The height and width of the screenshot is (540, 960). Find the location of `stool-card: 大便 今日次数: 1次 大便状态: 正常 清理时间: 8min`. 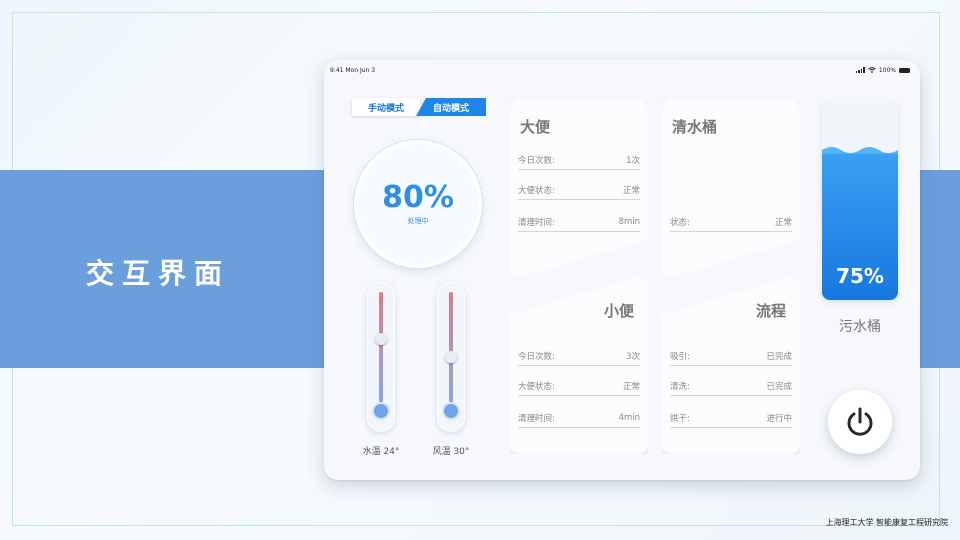

stool-card: 大便 今日次数: 1次 大便状态: 正常 清理时间: 8min is located at coordinates (579, 189).